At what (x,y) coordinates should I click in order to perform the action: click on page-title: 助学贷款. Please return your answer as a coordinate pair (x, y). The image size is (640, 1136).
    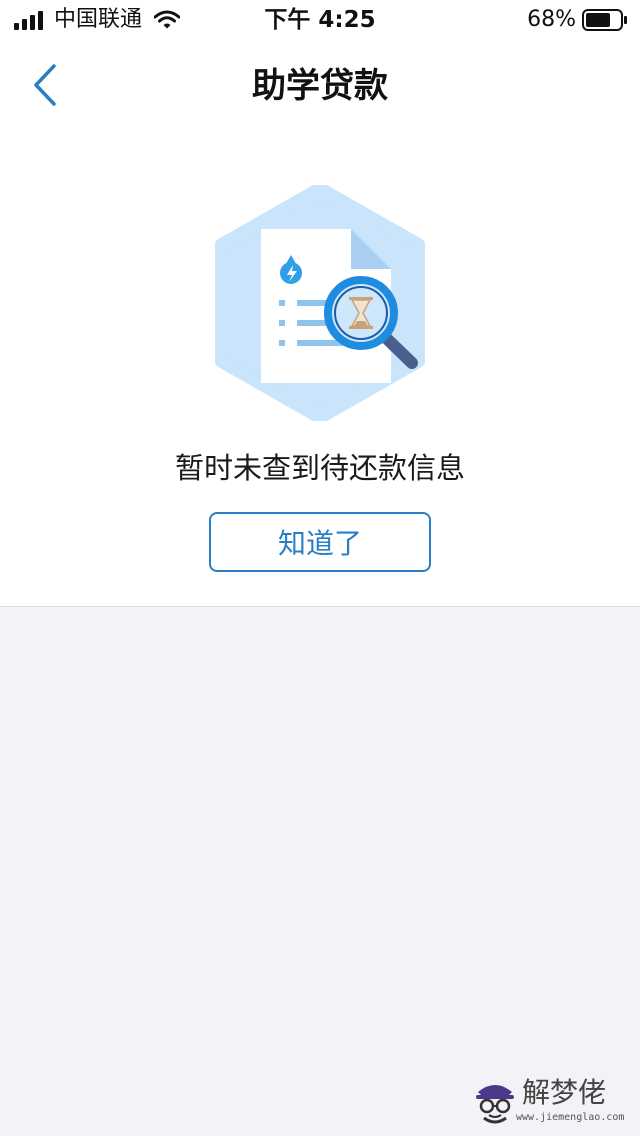
    Looking at the image, I should click on (320, 86).